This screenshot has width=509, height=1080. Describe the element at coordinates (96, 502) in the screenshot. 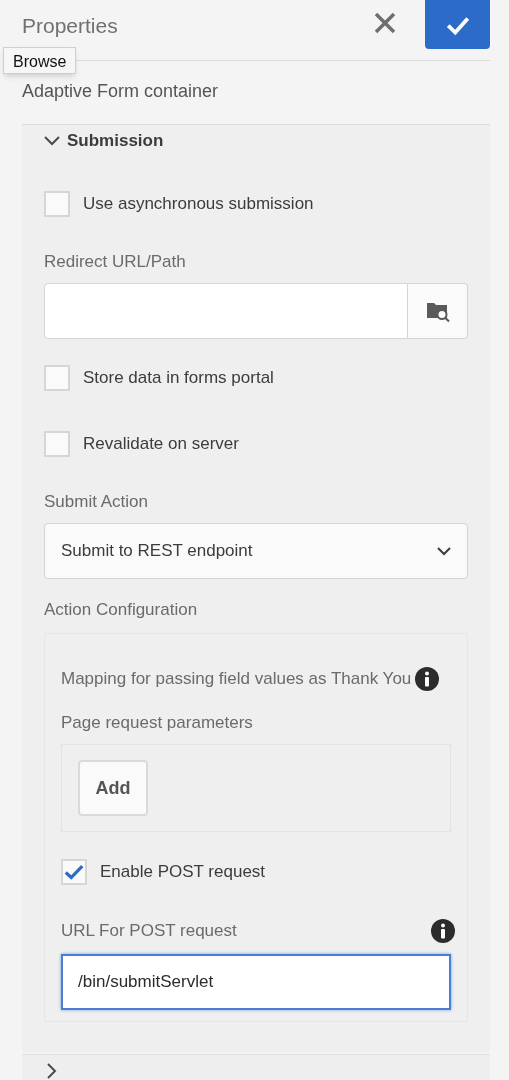

I see `field-label: Submit Action` at that location.